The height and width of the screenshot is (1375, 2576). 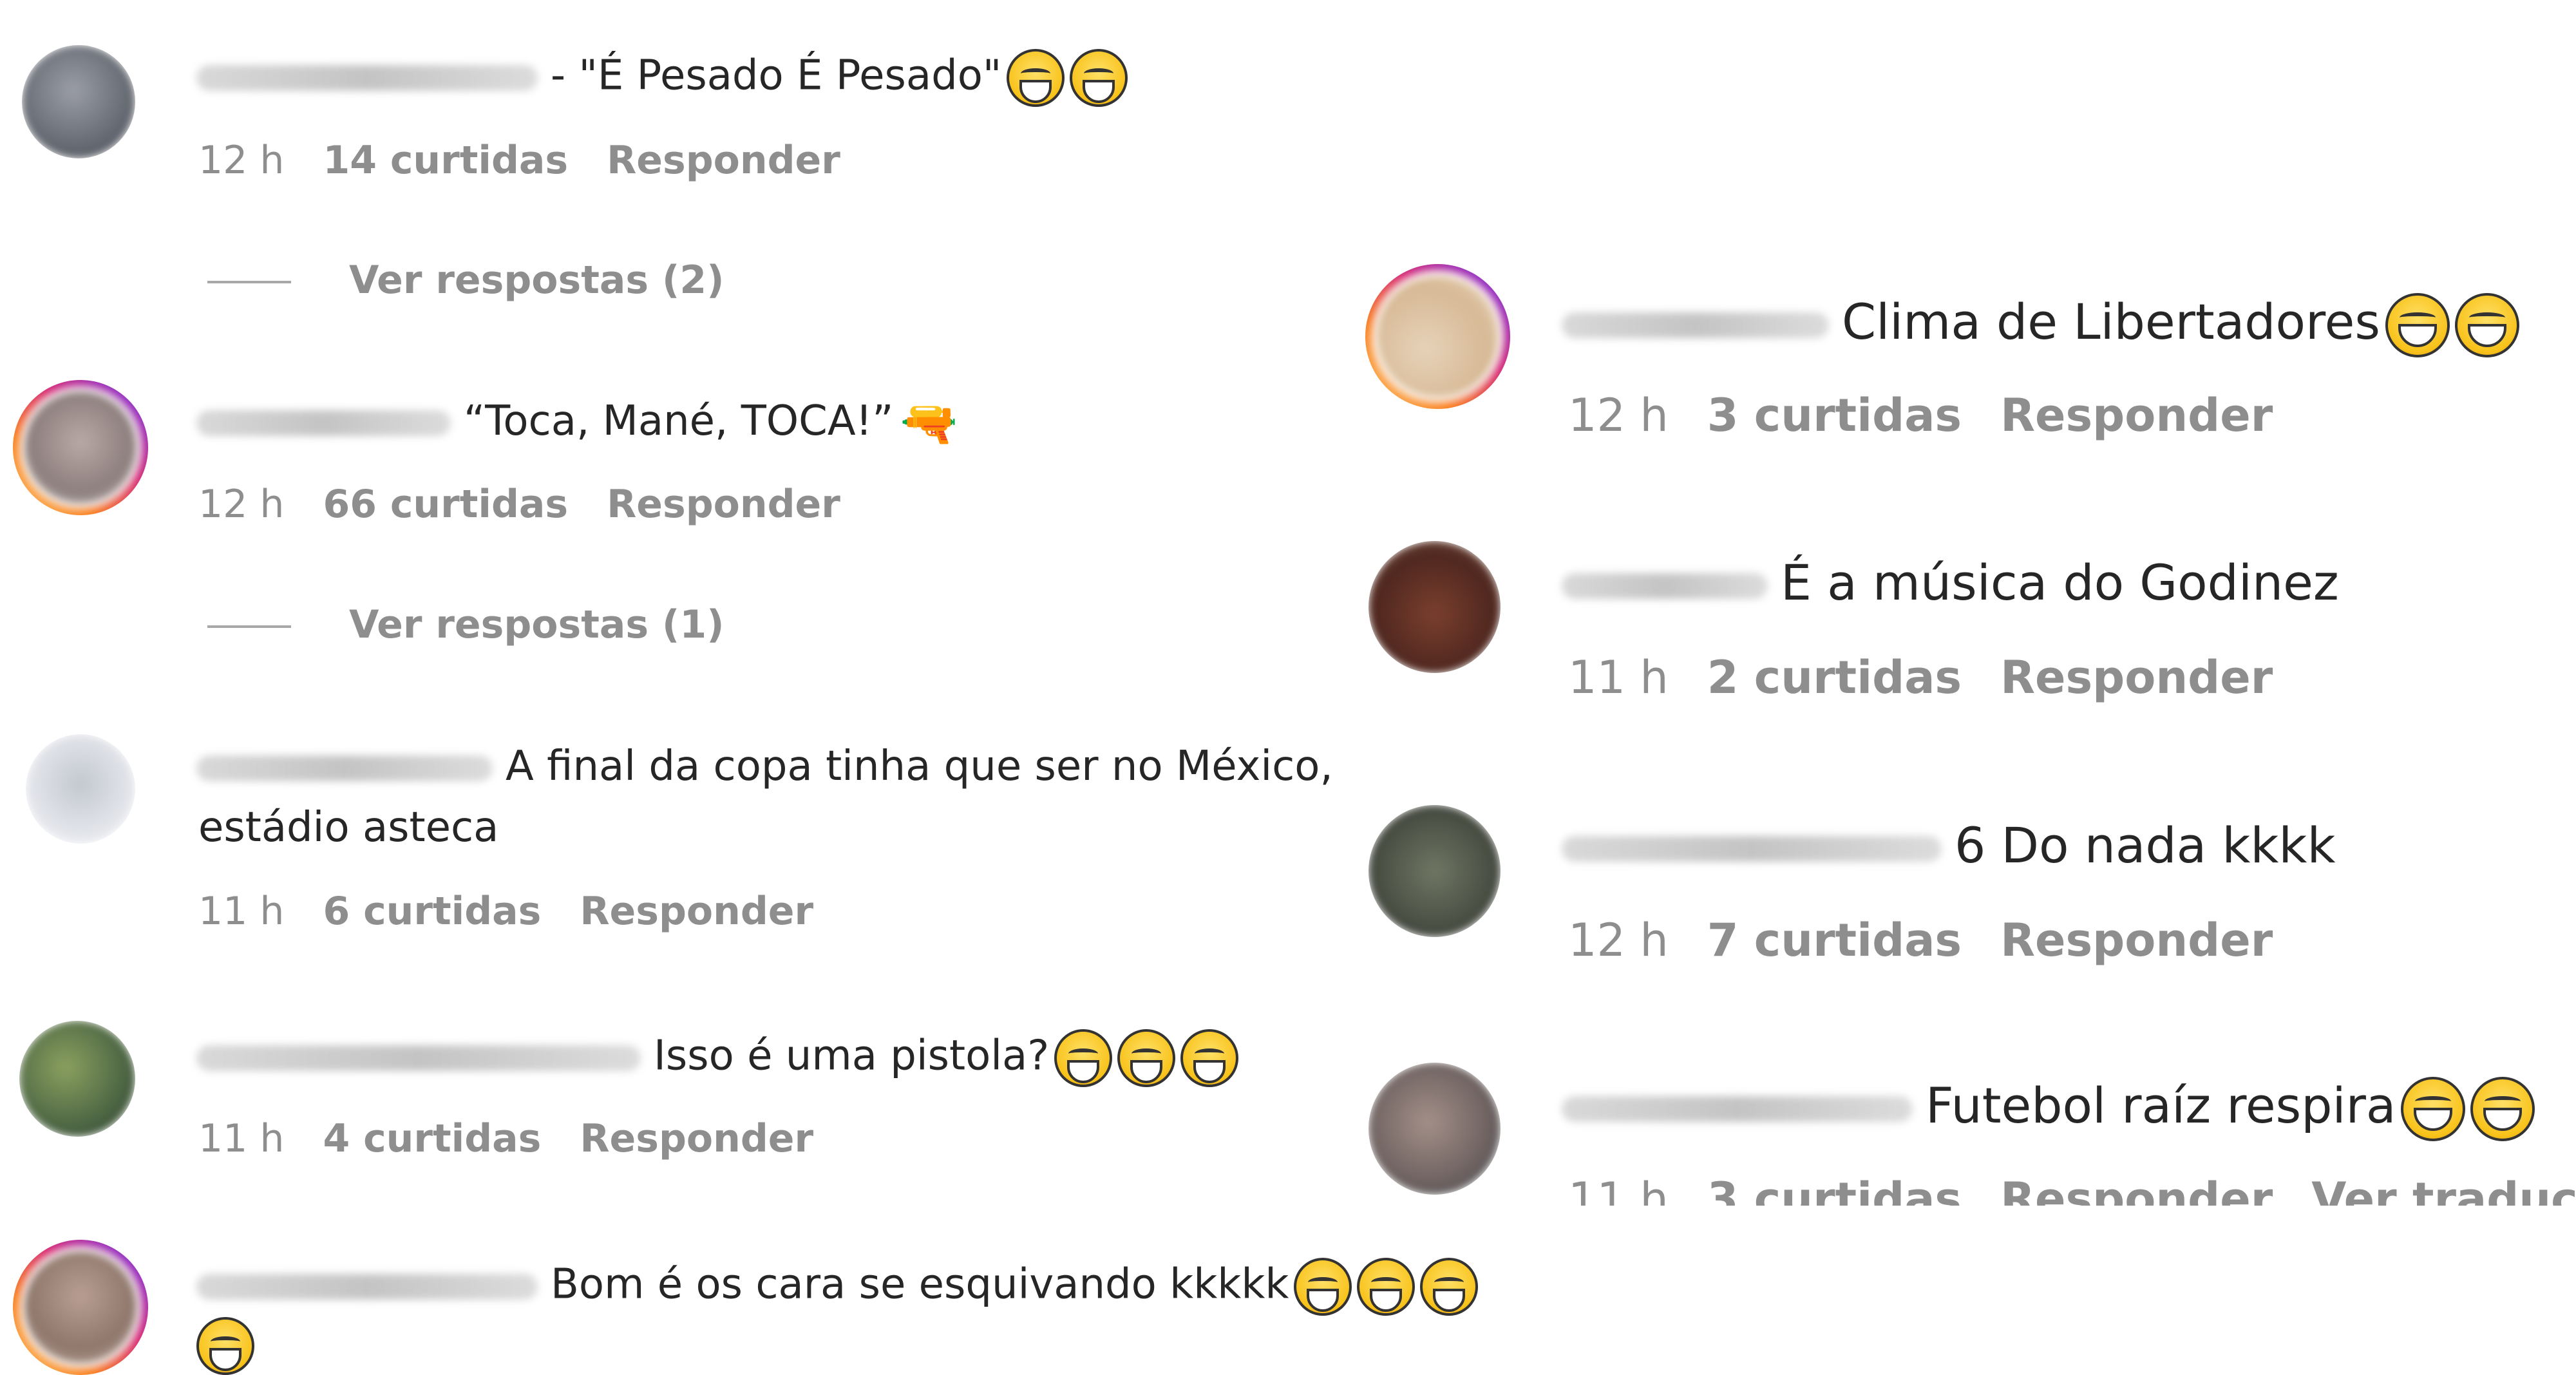 I want to click on water-pistol-icon: 🔫, so click(x=929, y=424).